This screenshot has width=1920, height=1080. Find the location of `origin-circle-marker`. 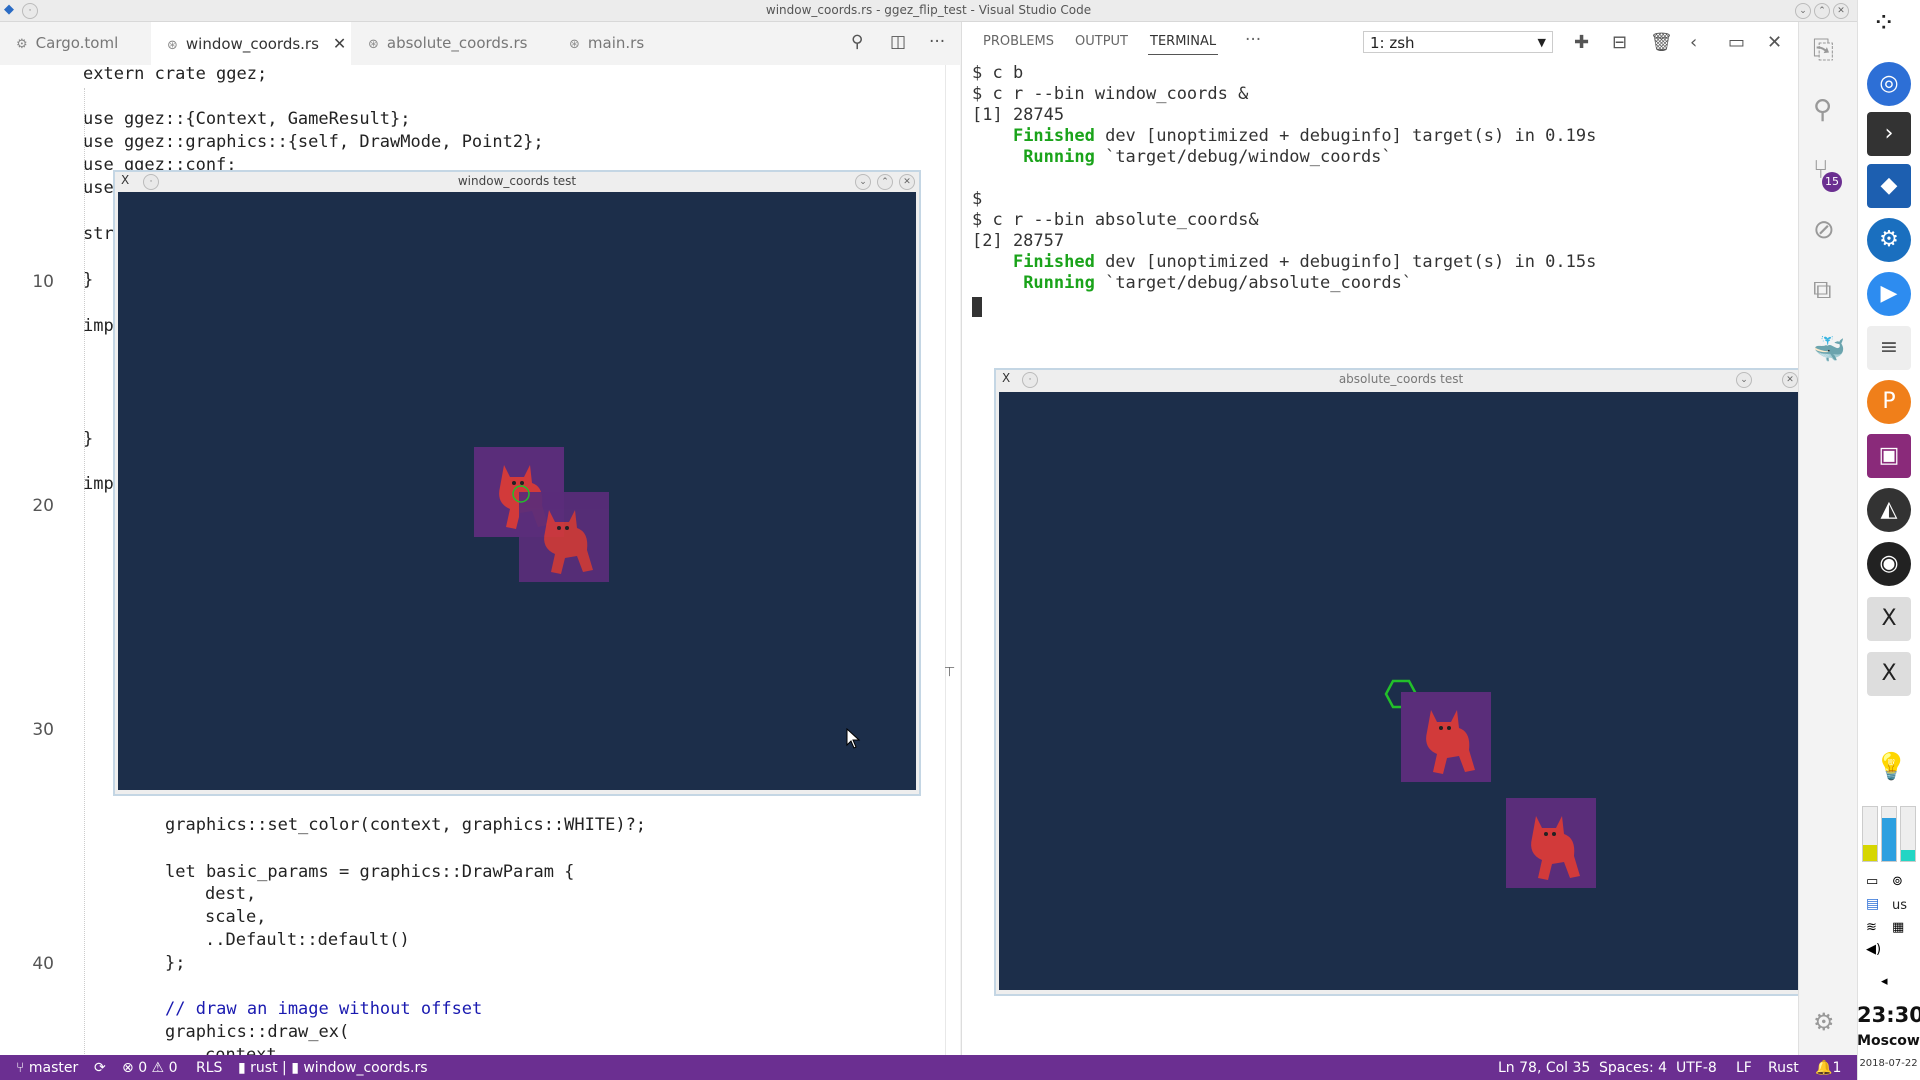

origin-circle-marker is located at coordinates (521, 494).